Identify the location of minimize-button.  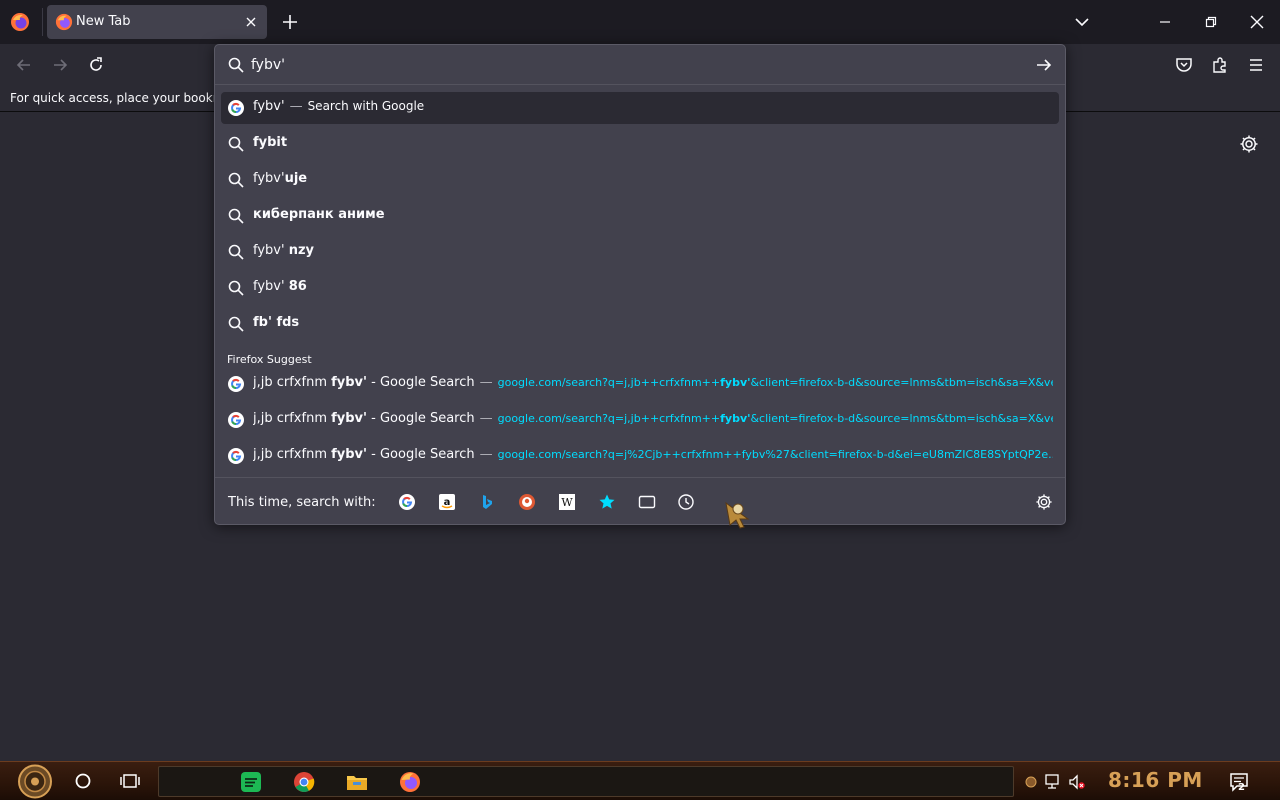
(1165, 22).